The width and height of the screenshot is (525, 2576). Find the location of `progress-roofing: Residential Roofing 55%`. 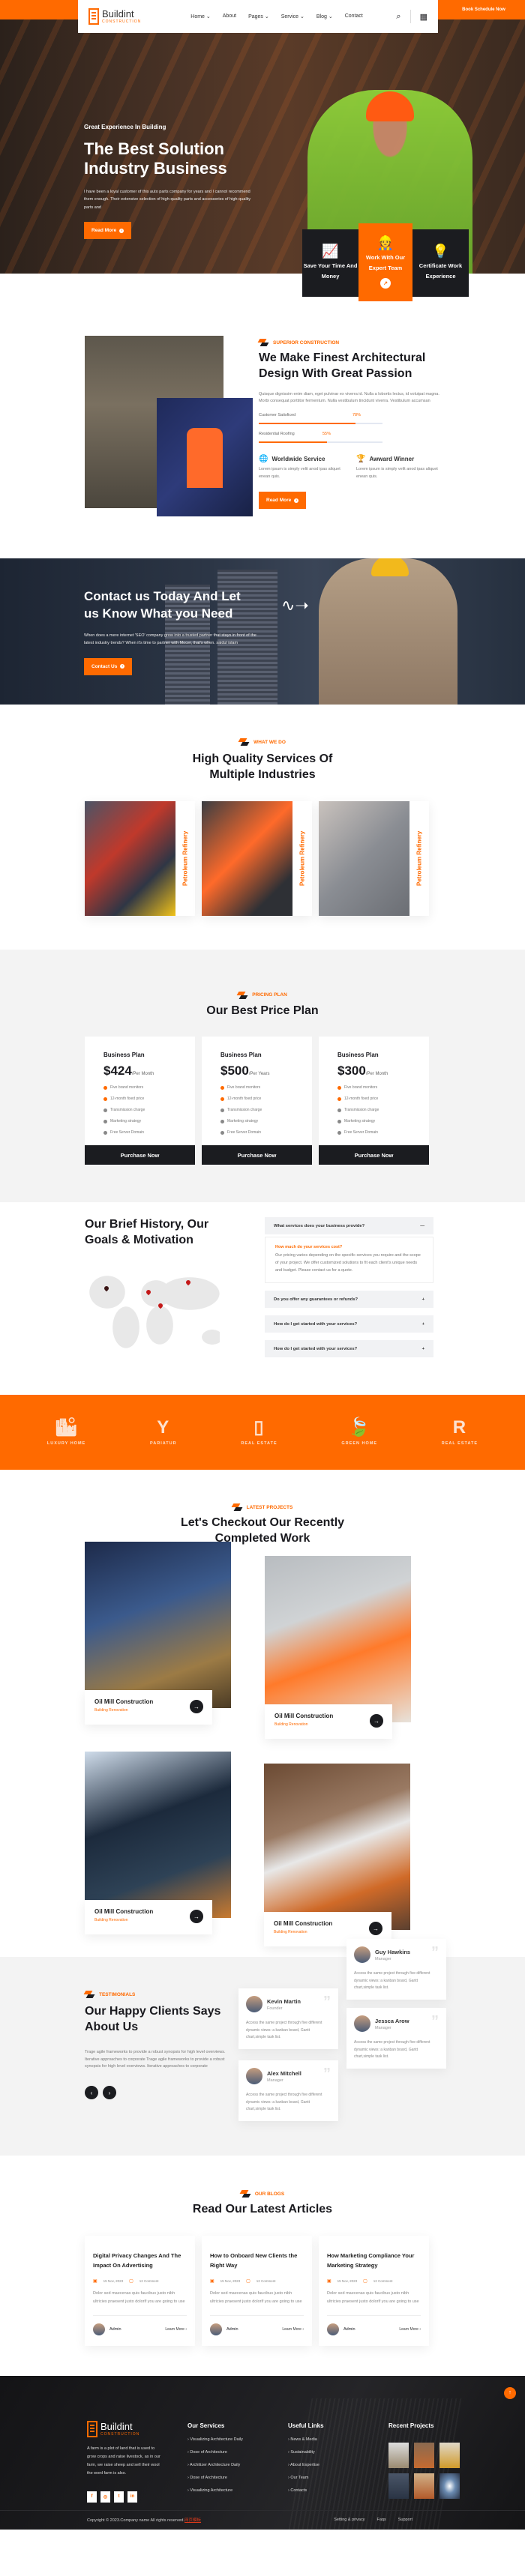

progress-roofing: Residential Roofing 55% is located at coordinates (320, 438).